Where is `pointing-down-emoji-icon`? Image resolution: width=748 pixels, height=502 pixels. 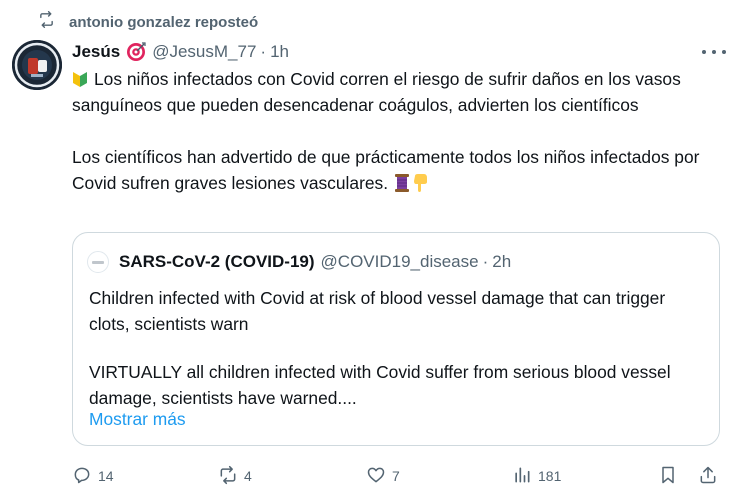 pointing-down-emoji-icon is located at coordinates (420, 183).